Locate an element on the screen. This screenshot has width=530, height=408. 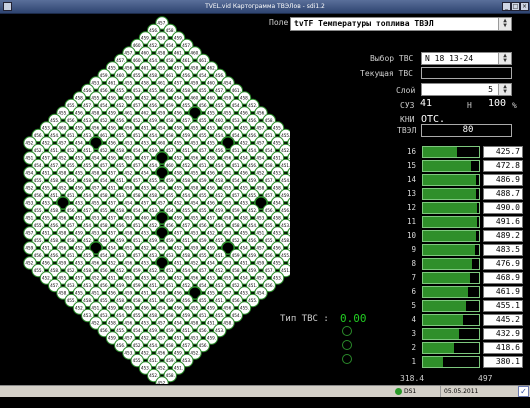
tvs-type-label: Тип ТВС : is located at coordinates (304, 319).